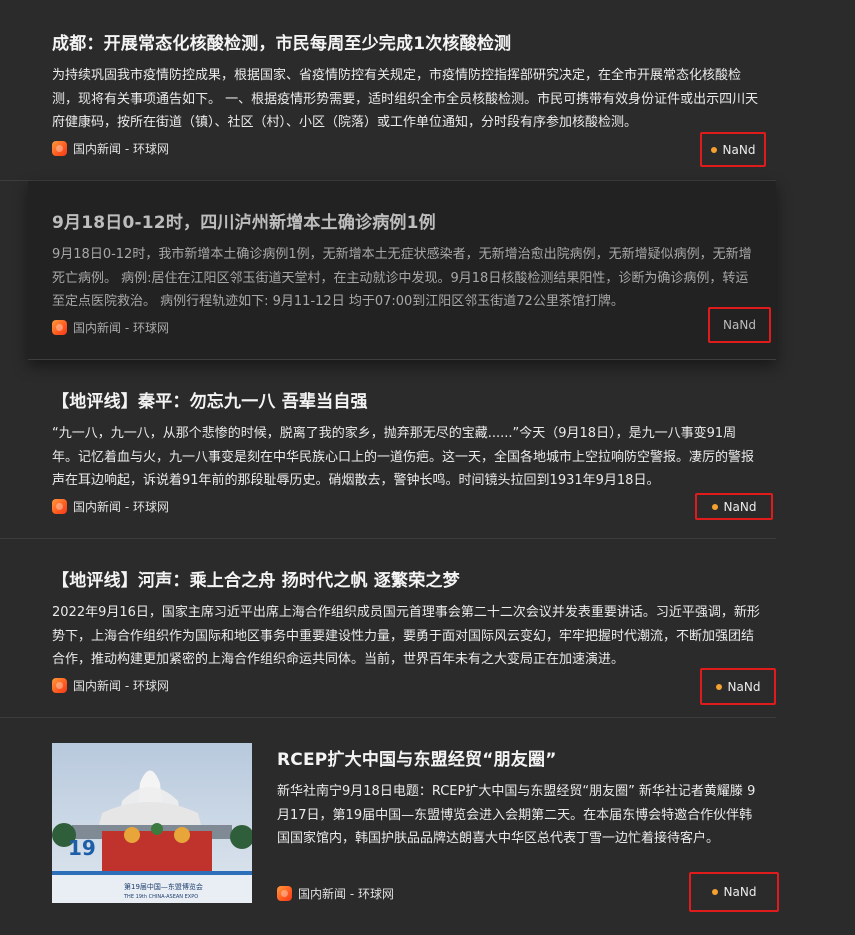  What do you see at coordinates (160, 897) in the screenshot?
I see `svg-text: THE 19th CHINA-ASEAN EXPO` at bounding box center [160, 897].